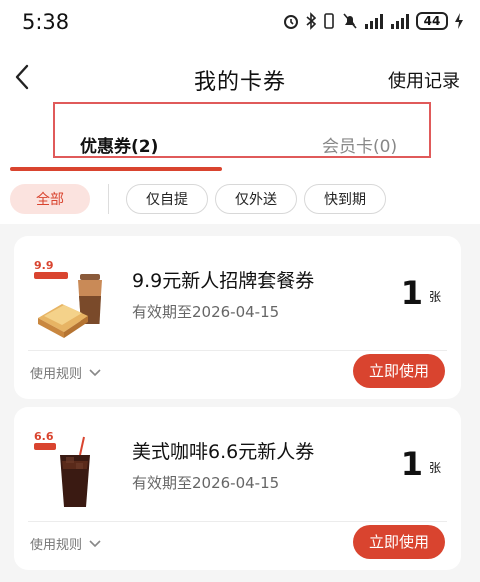  I want to click on status-icons: 44, so click(373, 21).